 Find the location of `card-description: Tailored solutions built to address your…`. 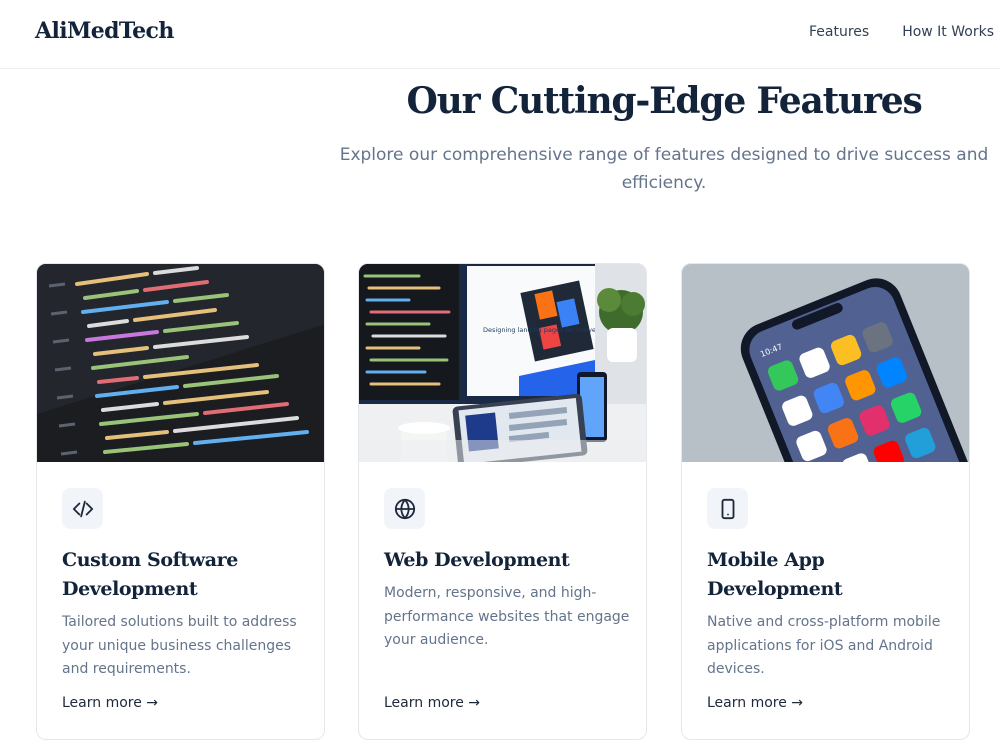

card-description: Tailored solutions built to address your… is located at coordinates (179, 645).